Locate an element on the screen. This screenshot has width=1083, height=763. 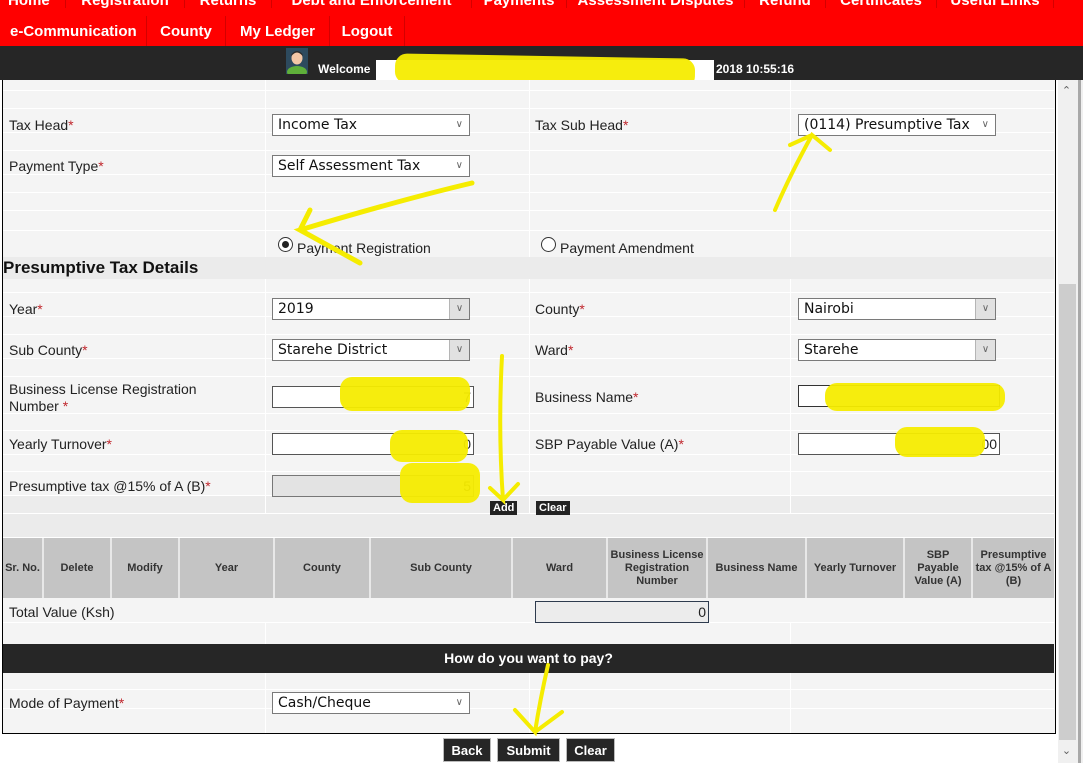
presumptive-tax-label: Presumptive tax @15% of A (B)* is located at coordinates (110, 486).